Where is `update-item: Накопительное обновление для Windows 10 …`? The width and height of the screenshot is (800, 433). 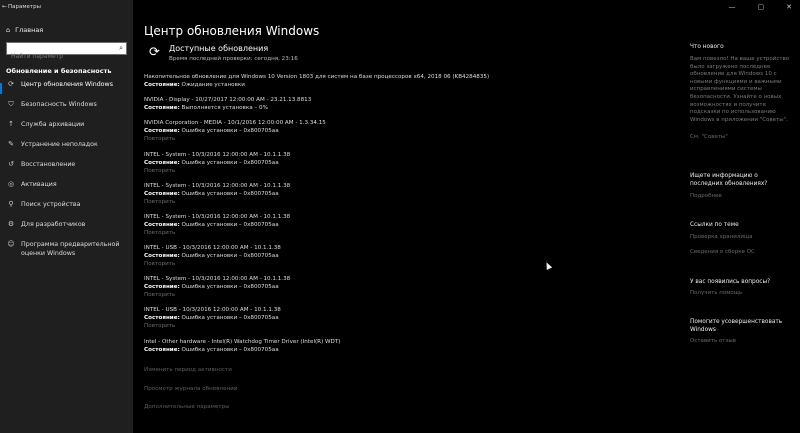 update-item: Накопительное обновление для Windows 10 … is located at coordinates (316, 81).